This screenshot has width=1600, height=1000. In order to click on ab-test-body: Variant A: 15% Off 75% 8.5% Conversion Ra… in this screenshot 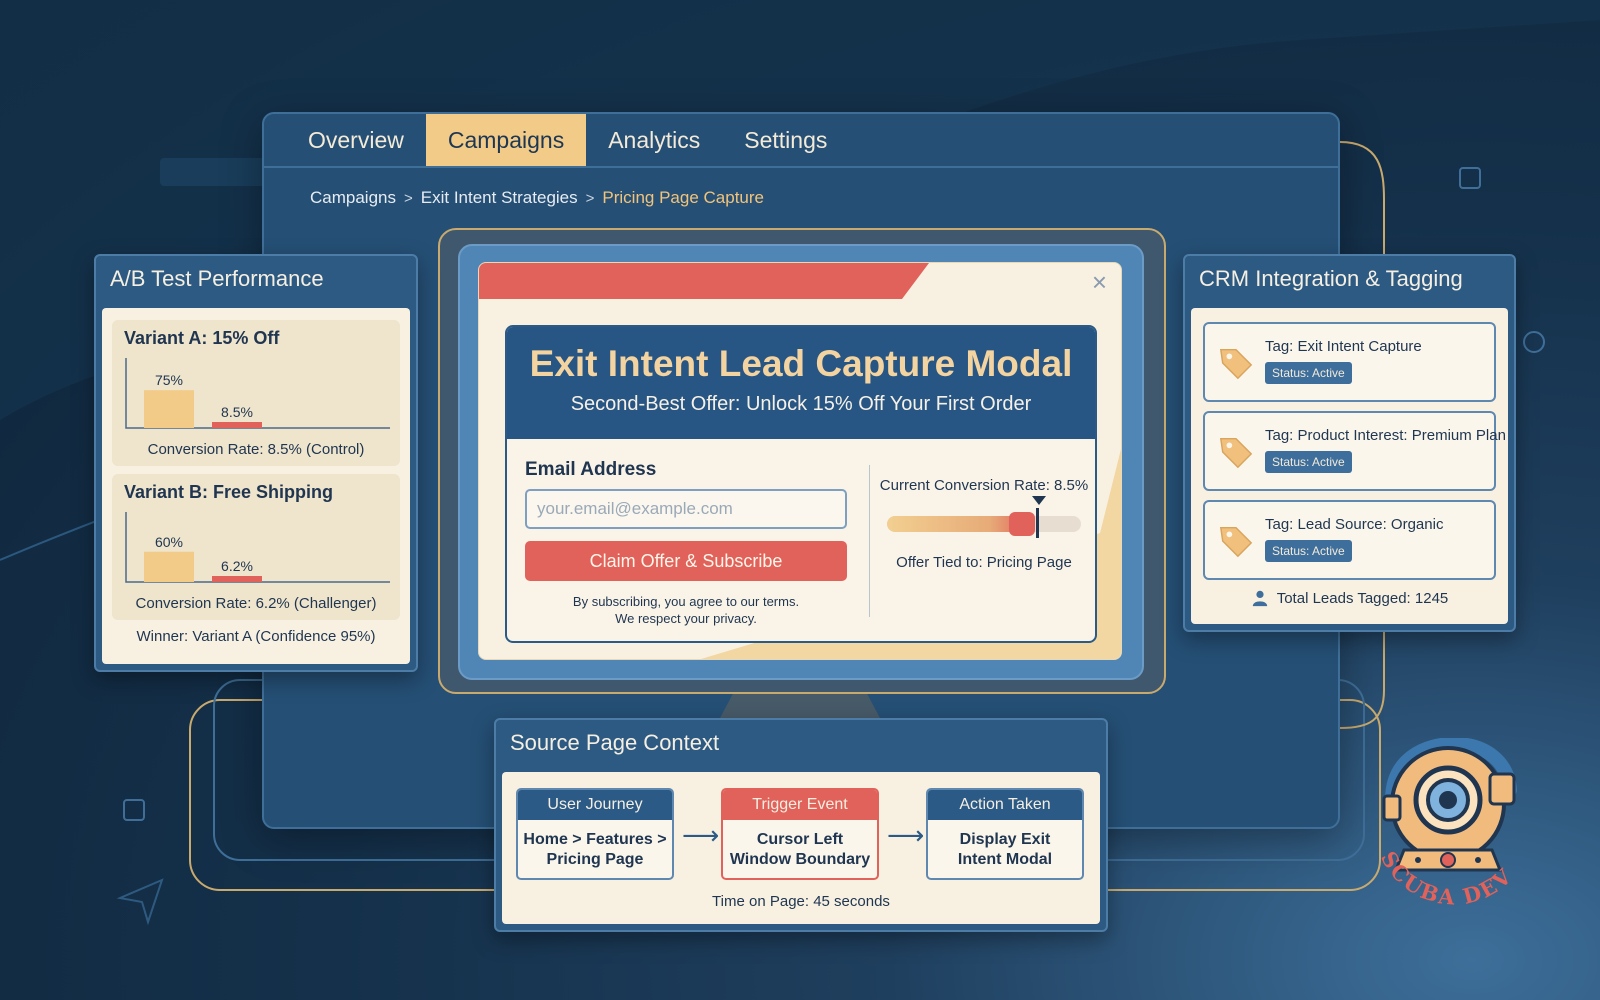, I will do `click(256, 486)`.